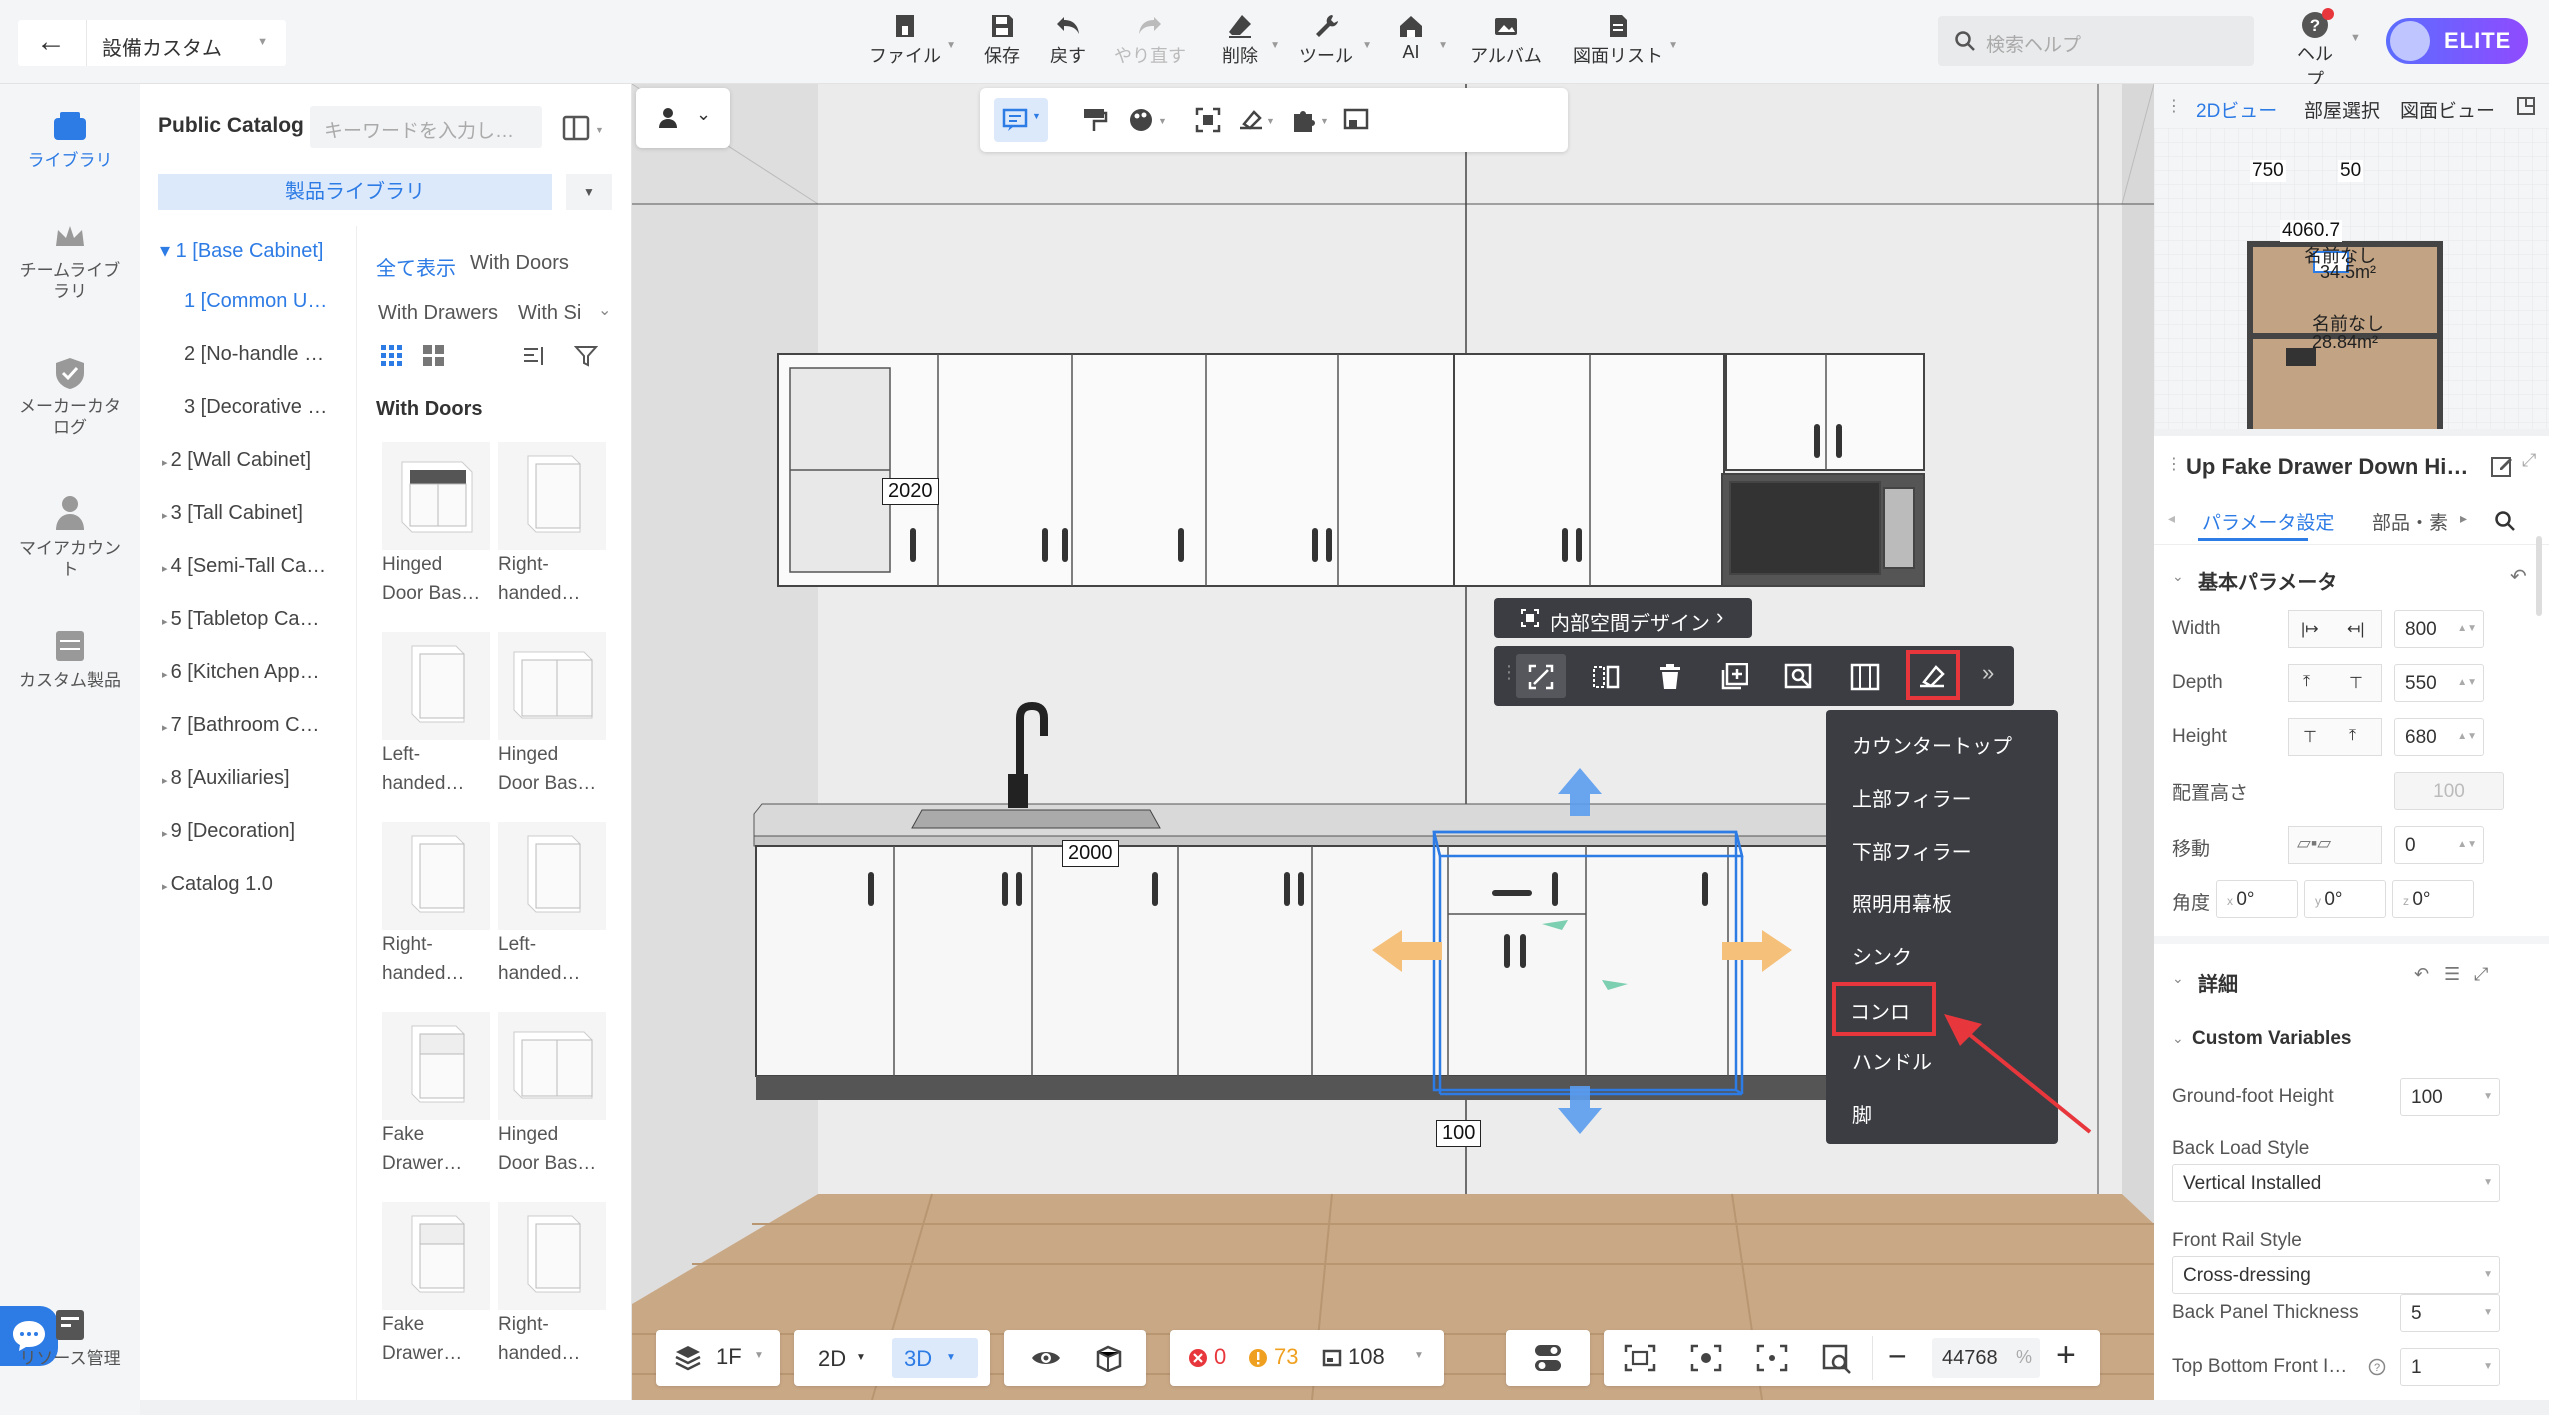  I want to click on minimize-icon, so click(2526, 106).